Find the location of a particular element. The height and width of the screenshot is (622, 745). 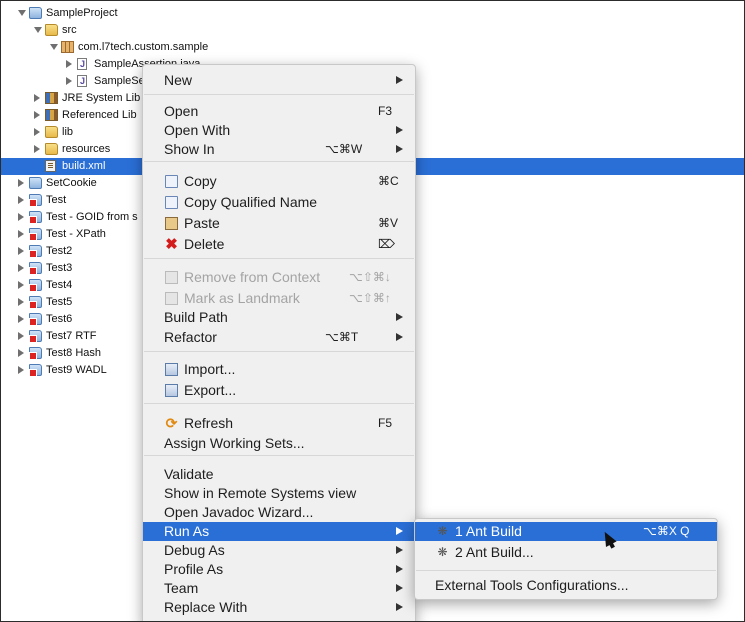

menu-item-shortcut: ⌥⌘W is located at coordinates (344, 149).